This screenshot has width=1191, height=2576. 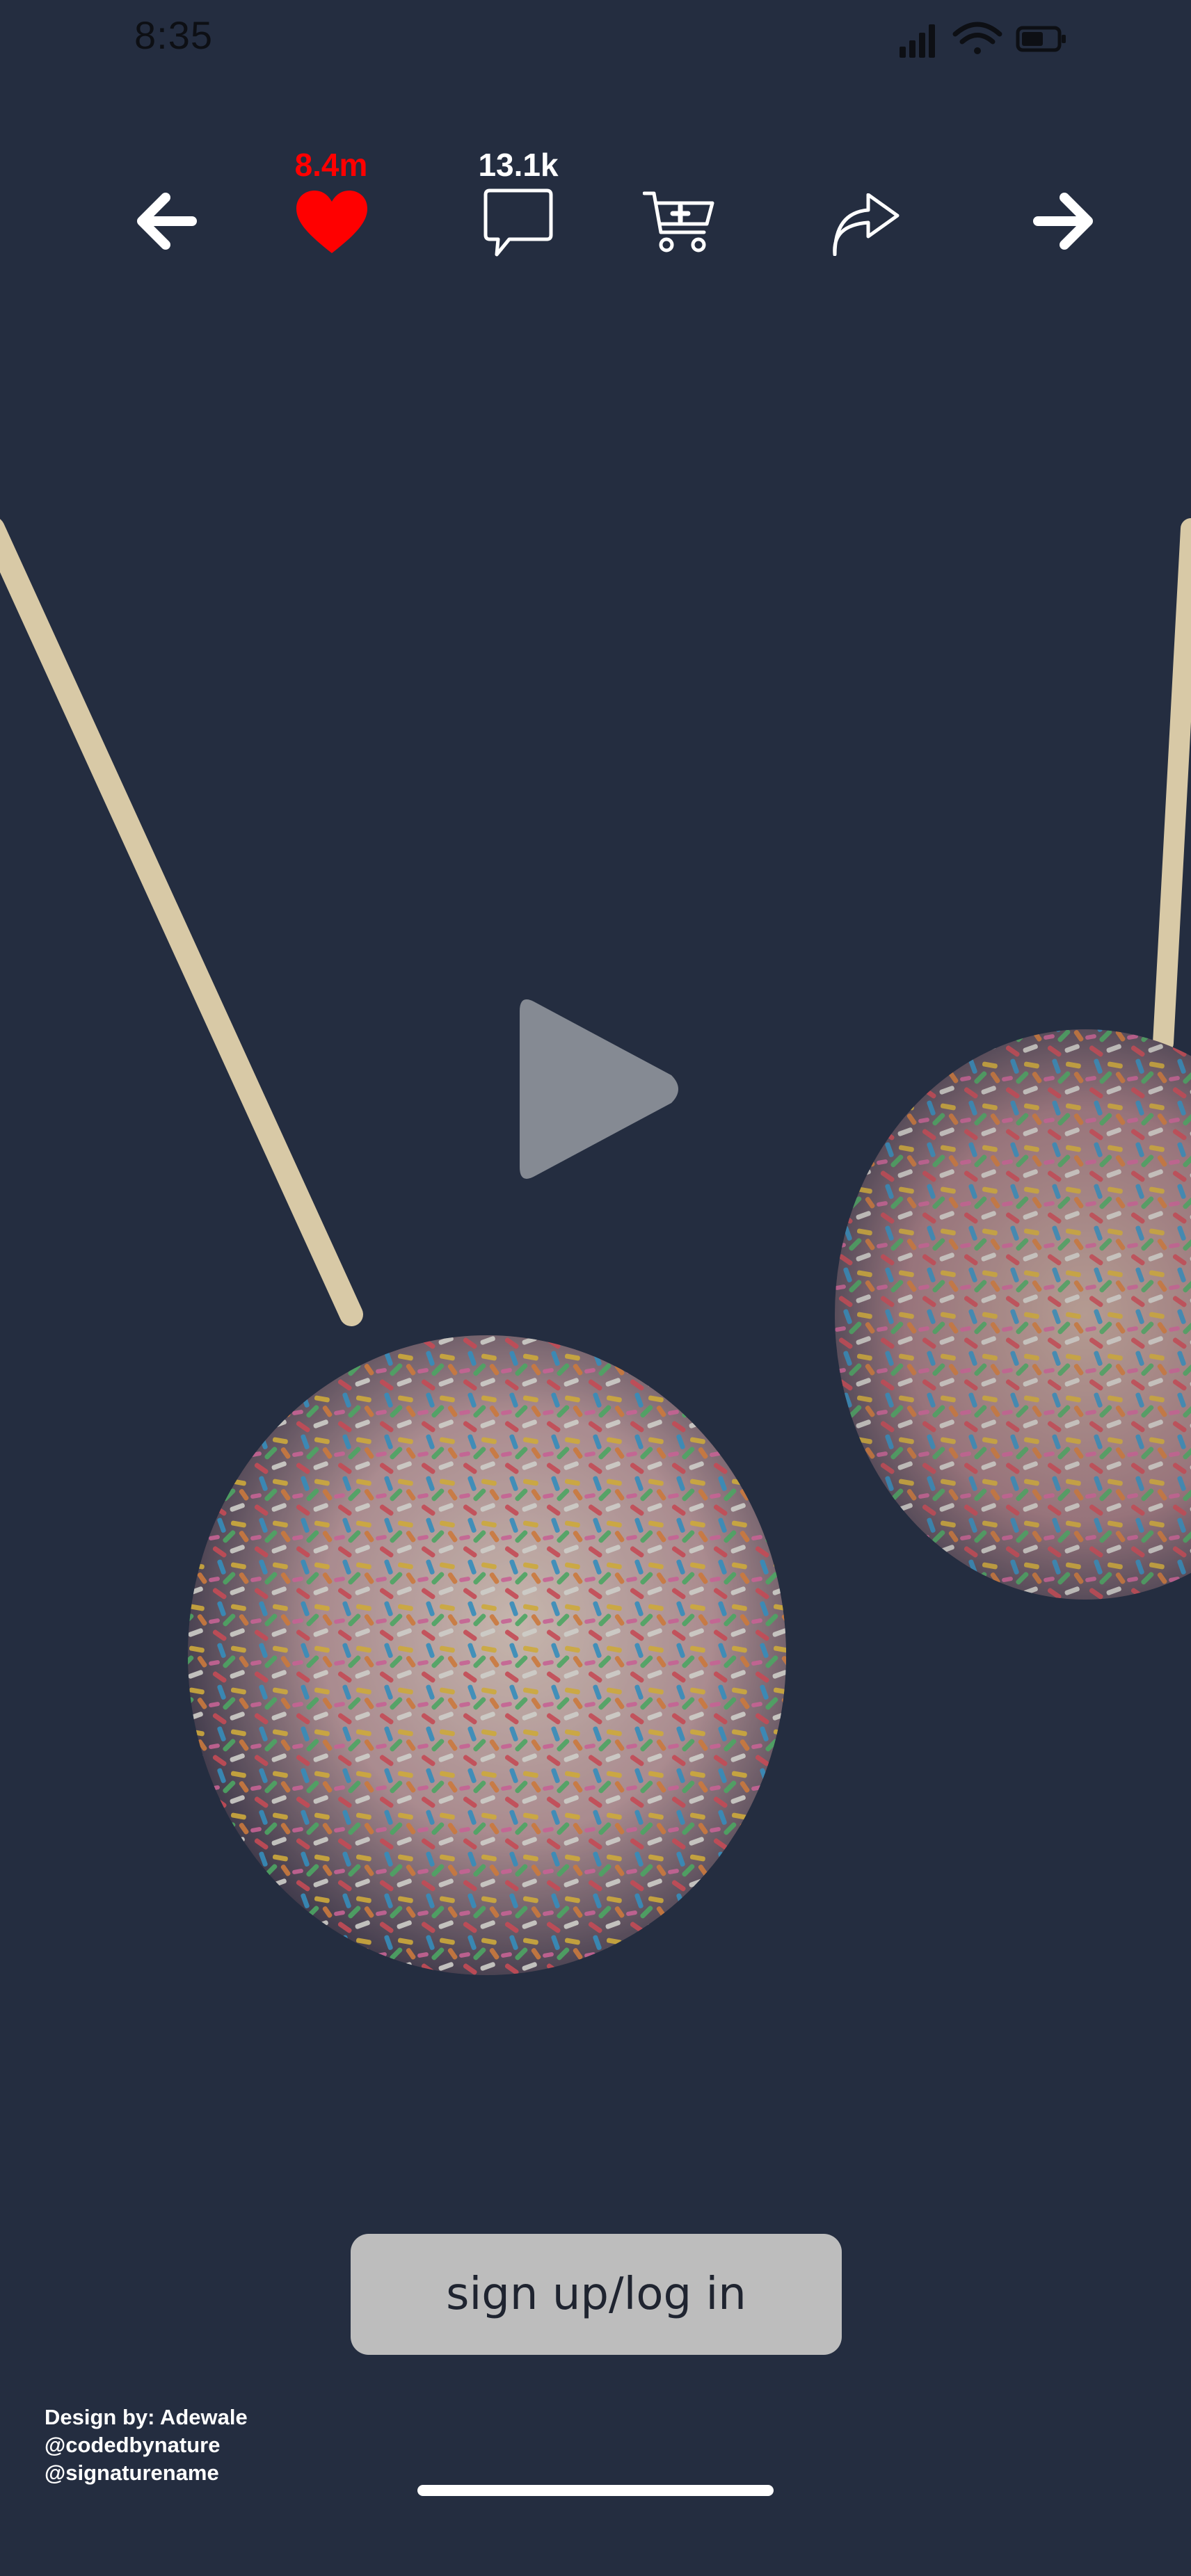 I want to click on likes-count: 8.4m, so click(x=331, y=165).